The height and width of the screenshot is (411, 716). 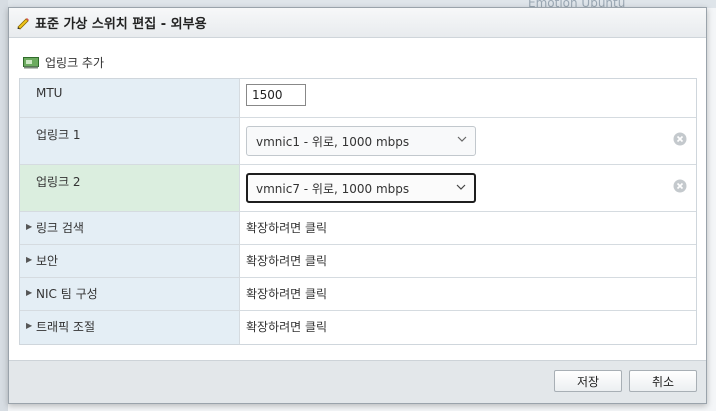 What do you see at coordinates (333, 141) in the screenshot?
I see `uplink-1-selected-value: vmnic1 - 위로, 1000 mbps` at bounding box center [333, 141].